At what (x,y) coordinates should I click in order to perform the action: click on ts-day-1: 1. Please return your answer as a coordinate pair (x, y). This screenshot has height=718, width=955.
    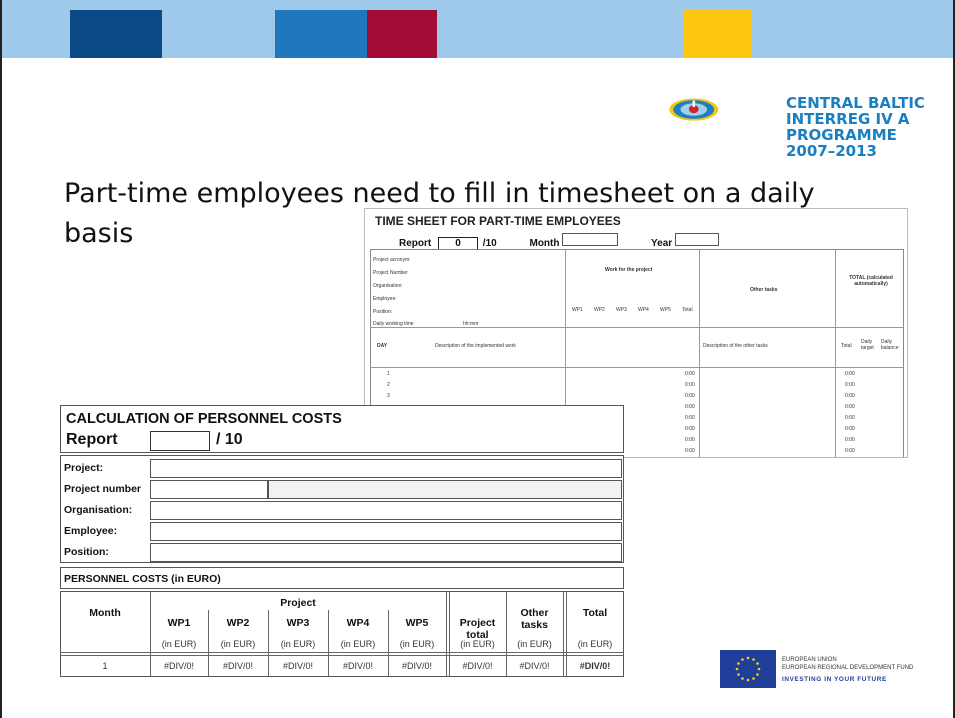
    Looking at the image, I should click on (388, 374).